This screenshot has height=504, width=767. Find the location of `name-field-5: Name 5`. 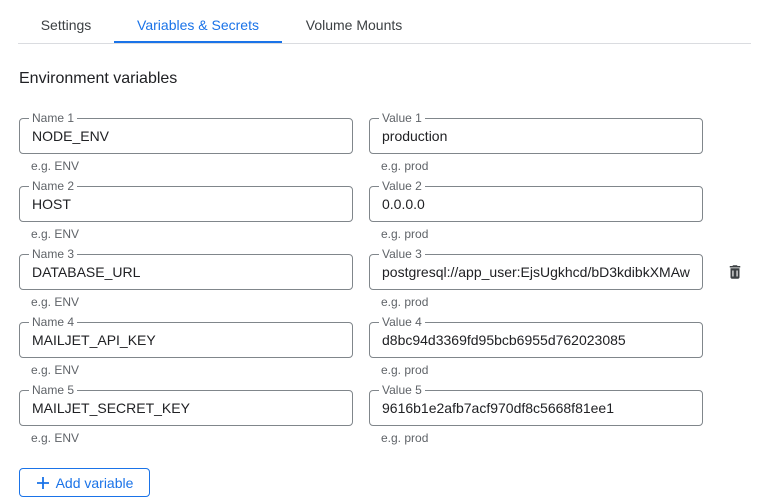

name-field-5: Name 5 is located at coordinates (186, 404).